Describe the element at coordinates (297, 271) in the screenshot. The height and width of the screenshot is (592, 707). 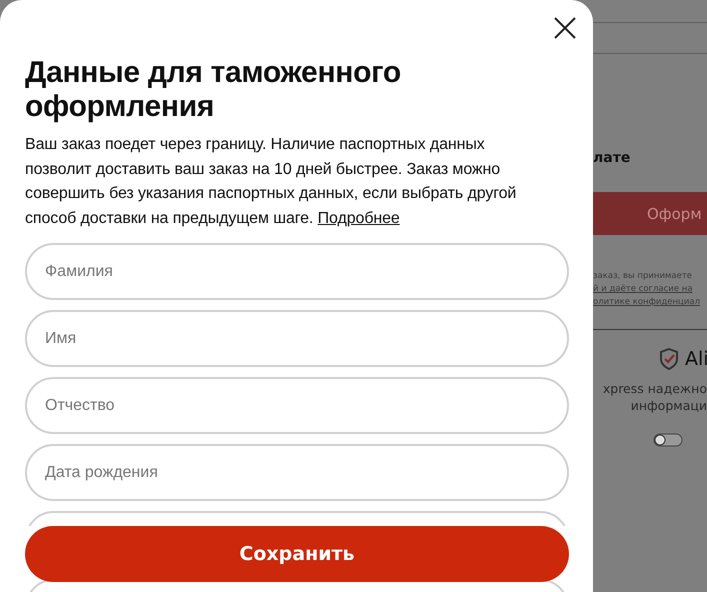
I see `text-field: Фамилия` at that location.